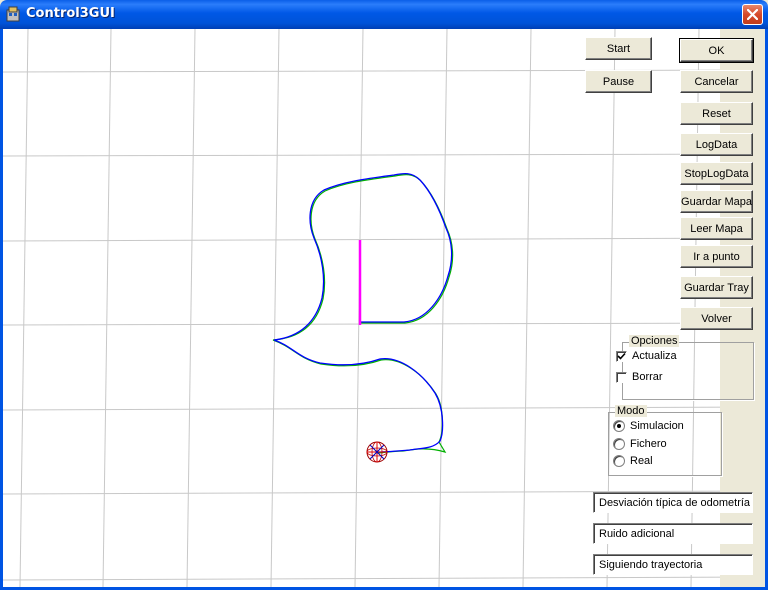 The height and width of the screenshot is (590, 768). Describe the element at coordinates (657, 426) in the screenshot. I see `simulacion-label: Simulacion` at that location.